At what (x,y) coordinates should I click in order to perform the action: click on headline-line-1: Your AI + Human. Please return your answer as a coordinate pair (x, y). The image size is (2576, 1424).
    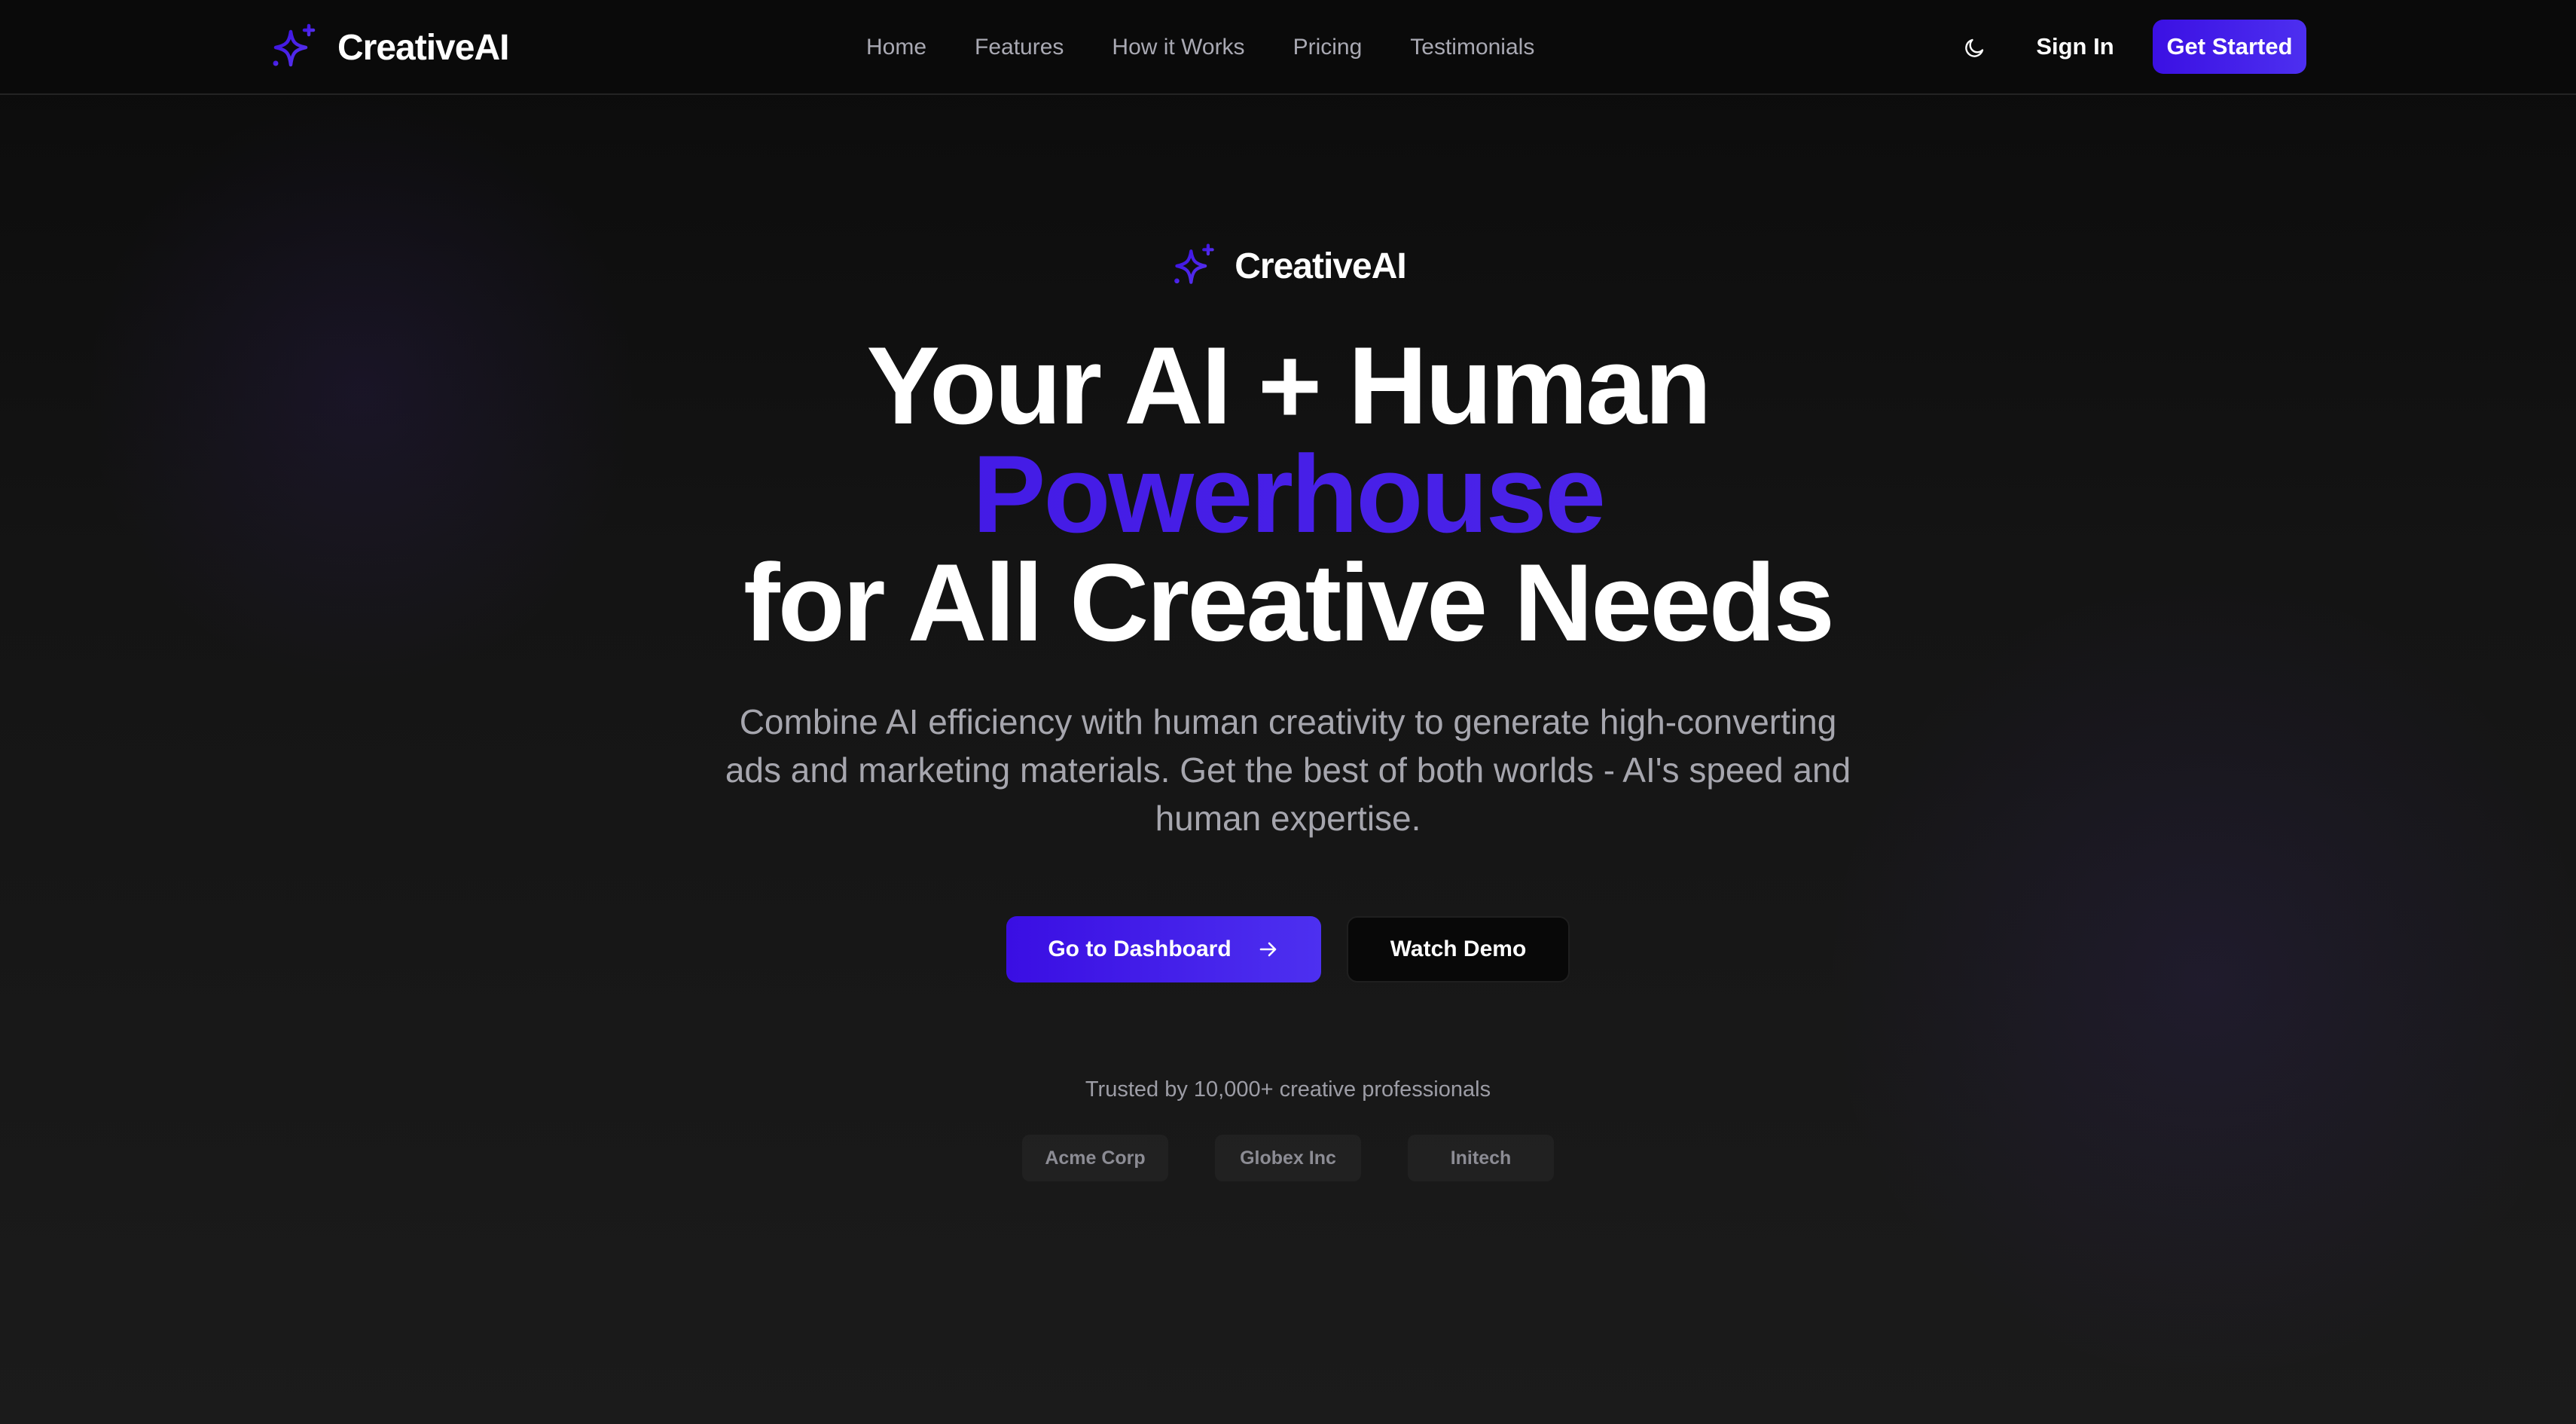
    Looking at the image, I should click on (1288, 385).